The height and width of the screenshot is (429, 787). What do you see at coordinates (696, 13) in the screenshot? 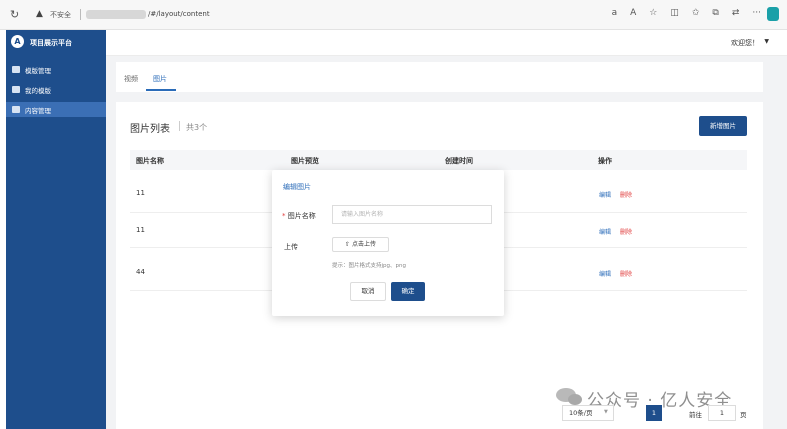
I see `favorites-icon: ✩` at bounding box center [696, 13].